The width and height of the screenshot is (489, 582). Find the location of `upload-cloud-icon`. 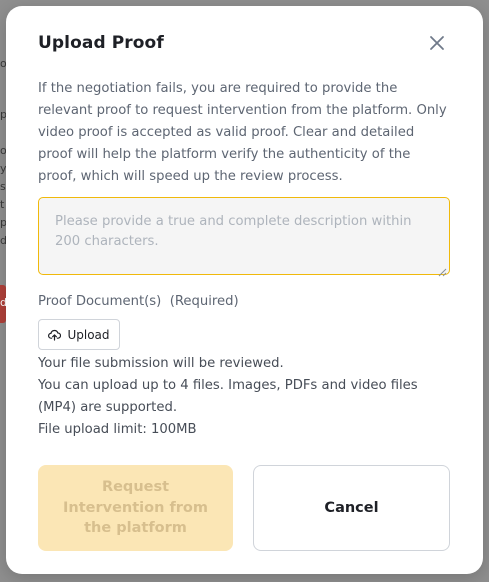

upload-cloud-icon is located at coordinates (55, 335).